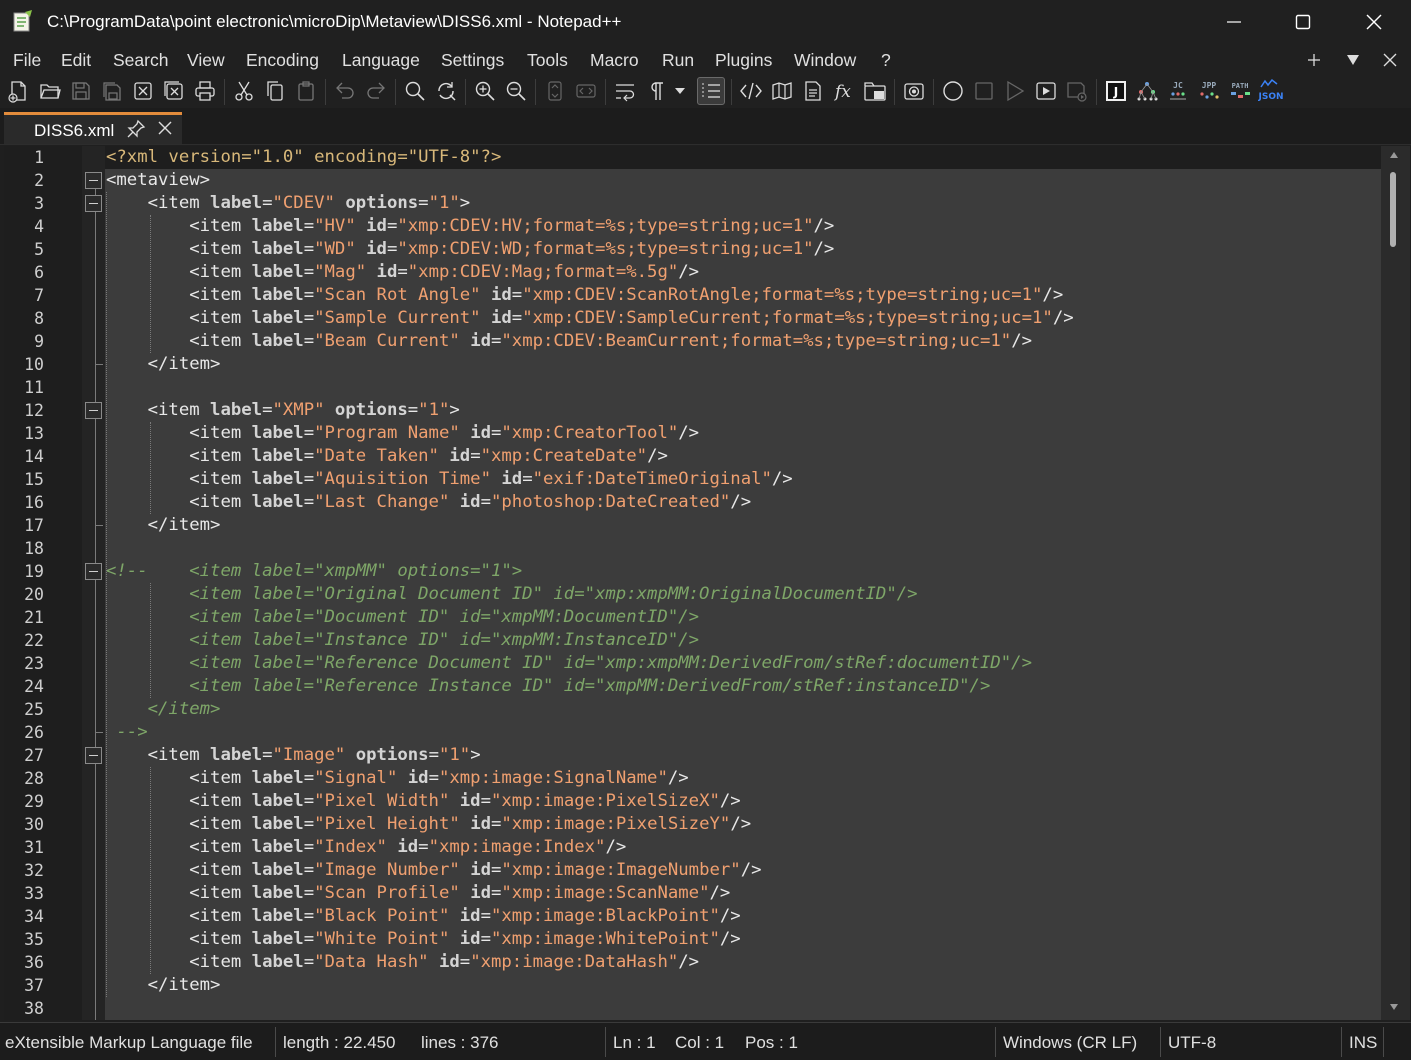 This screenshot has height=1060, width=1411. What do you see at coordinates (678, 60) in the screenshot?
I see `menu-run: Run` at bounding box center [678, 60].